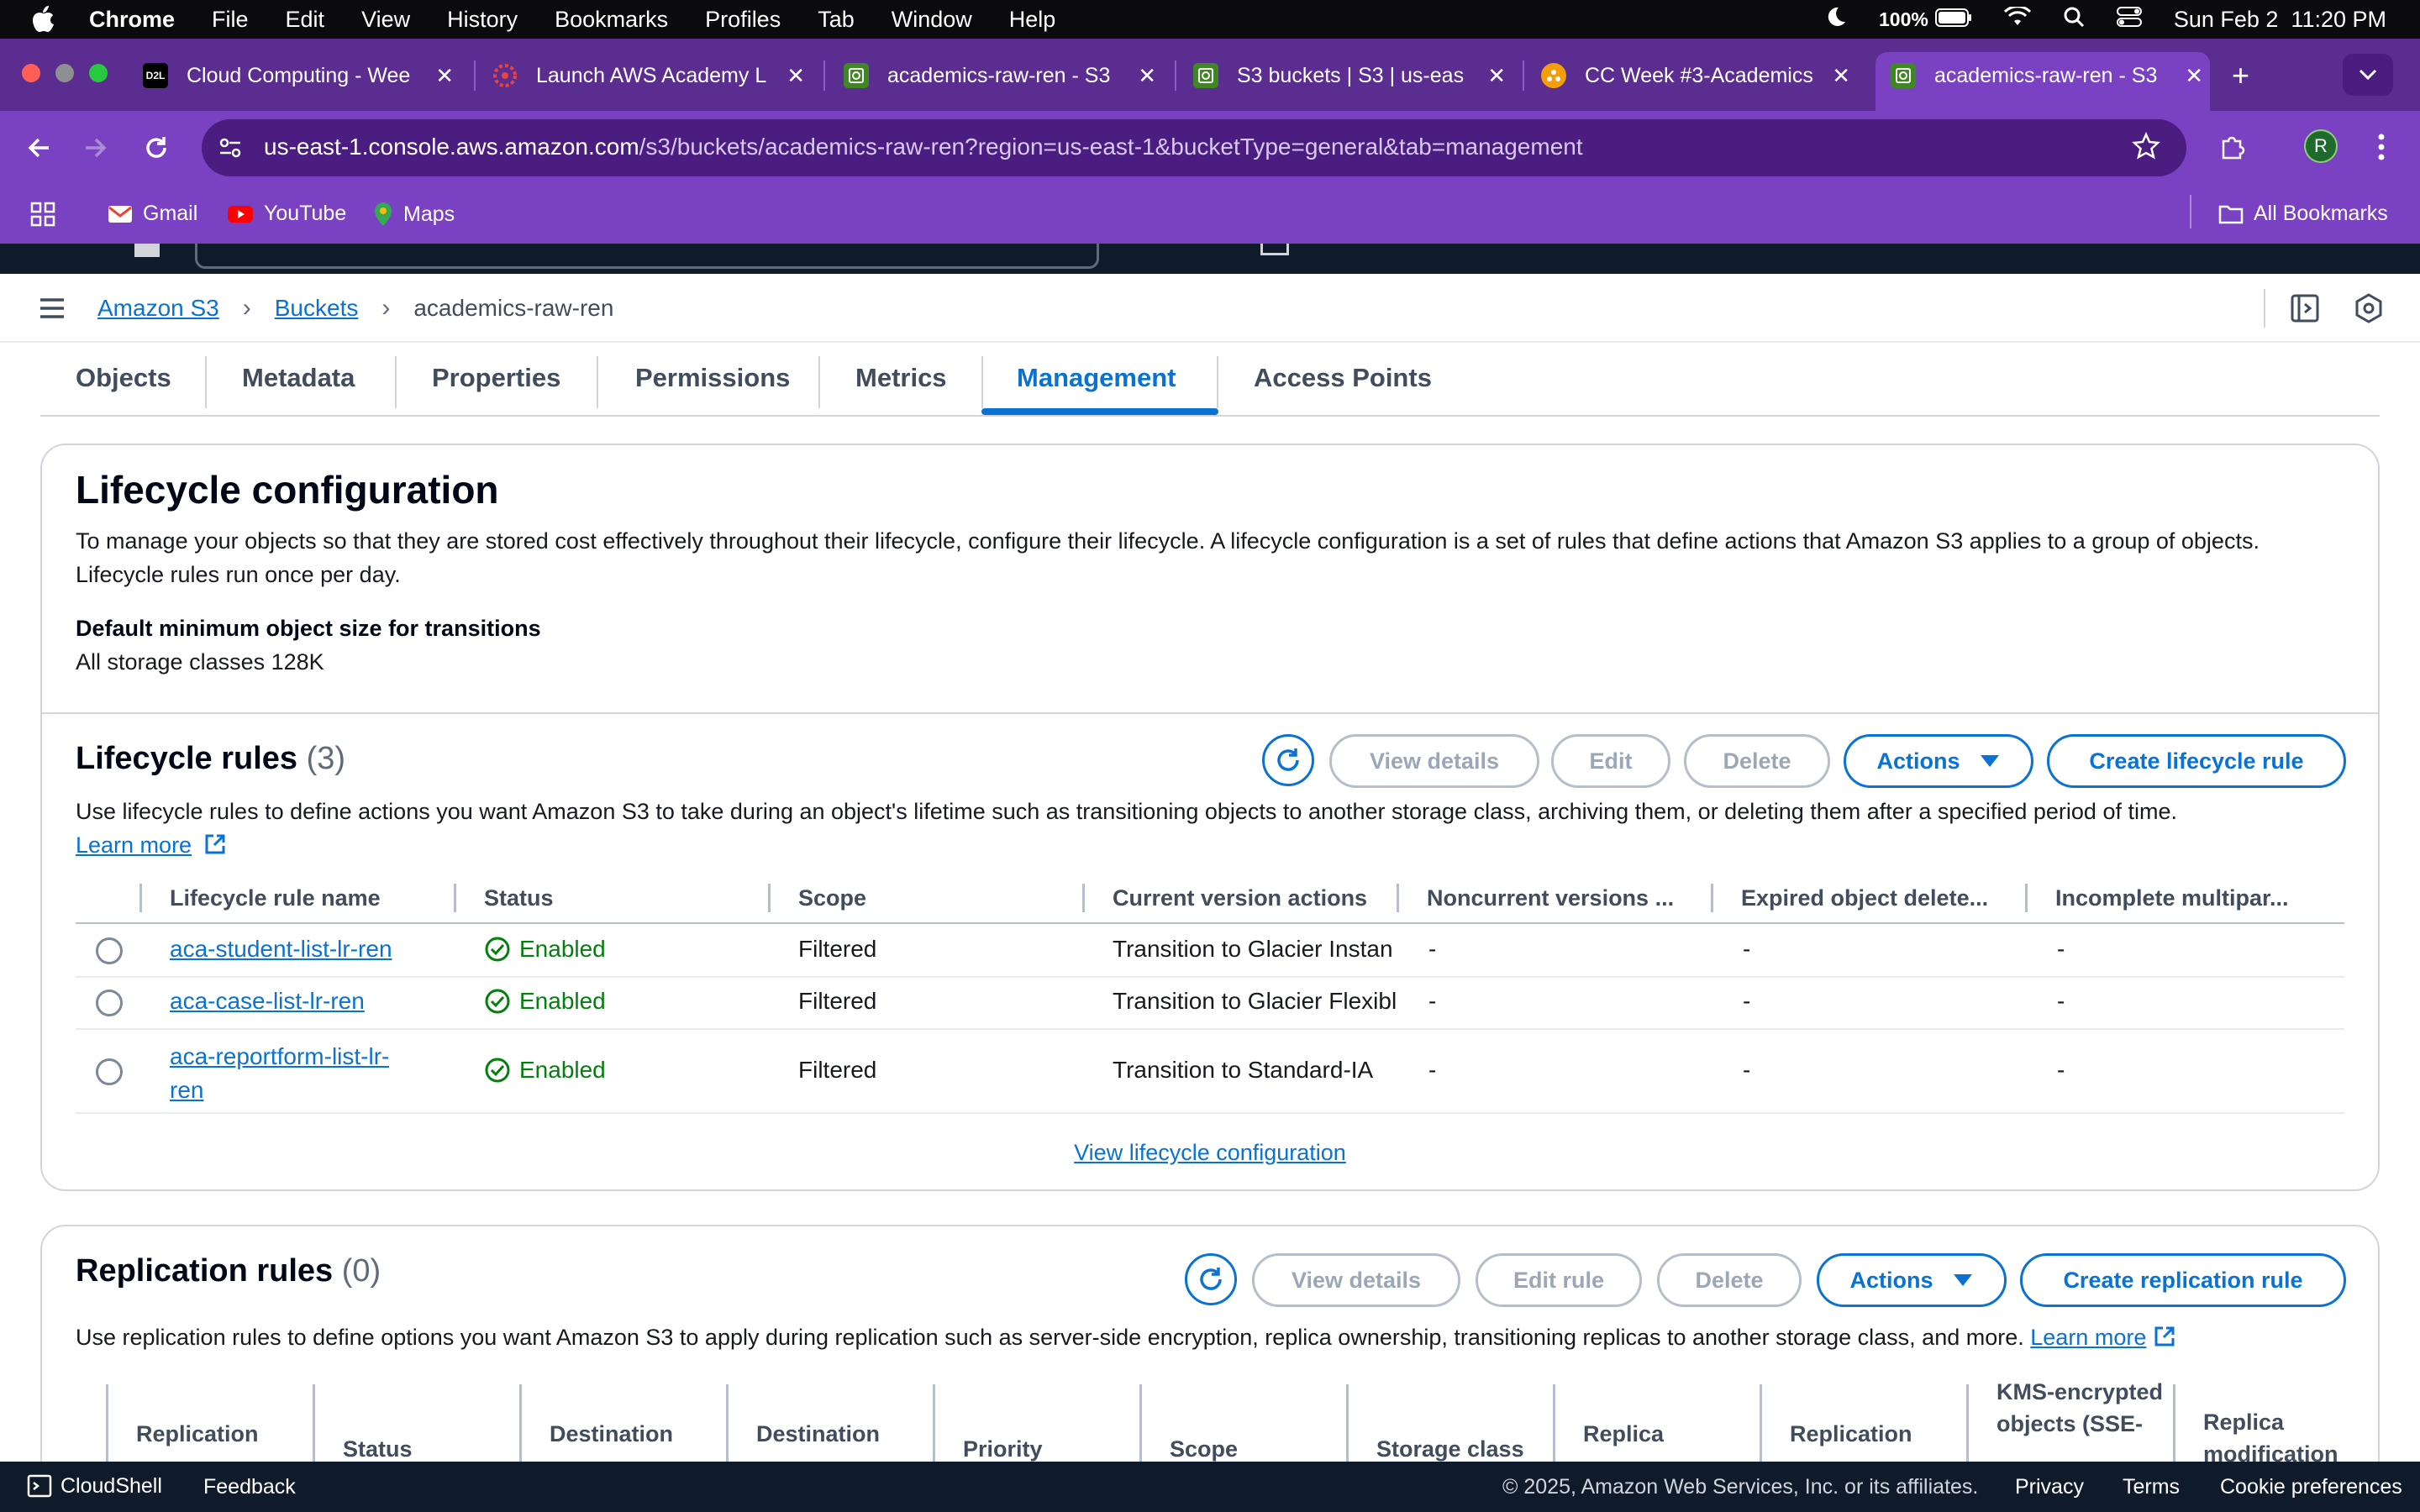 This screenshot has width=2420, height=1512. Describe the element at coordinates (231, 20) in the screenshot. I see `menu-file: File` at that location.